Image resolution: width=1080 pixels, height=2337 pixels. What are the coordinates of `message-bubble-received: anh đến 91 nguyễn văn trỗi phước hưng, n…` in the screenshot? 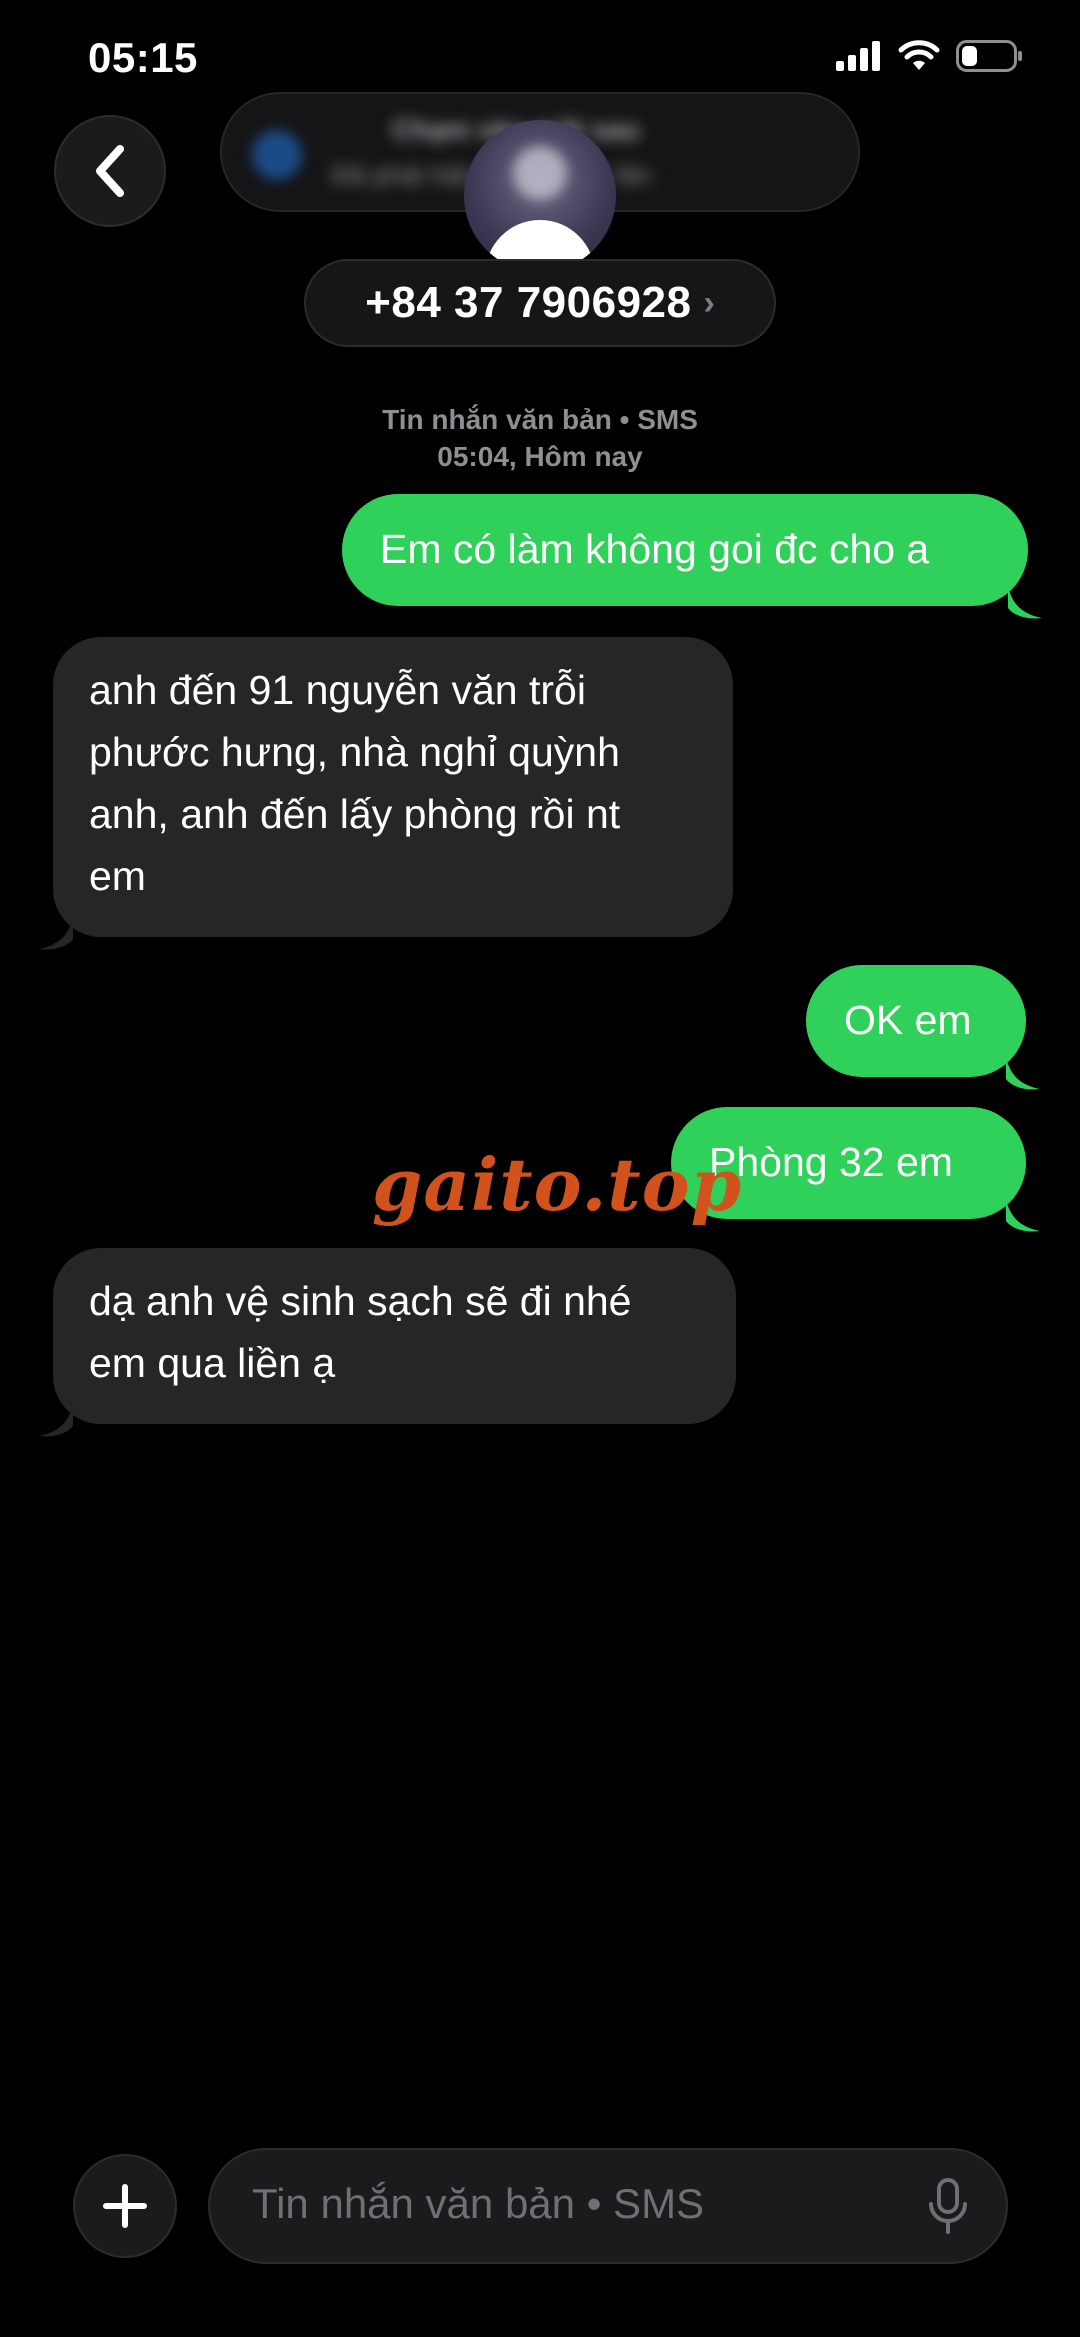 It's located at (386, 793).